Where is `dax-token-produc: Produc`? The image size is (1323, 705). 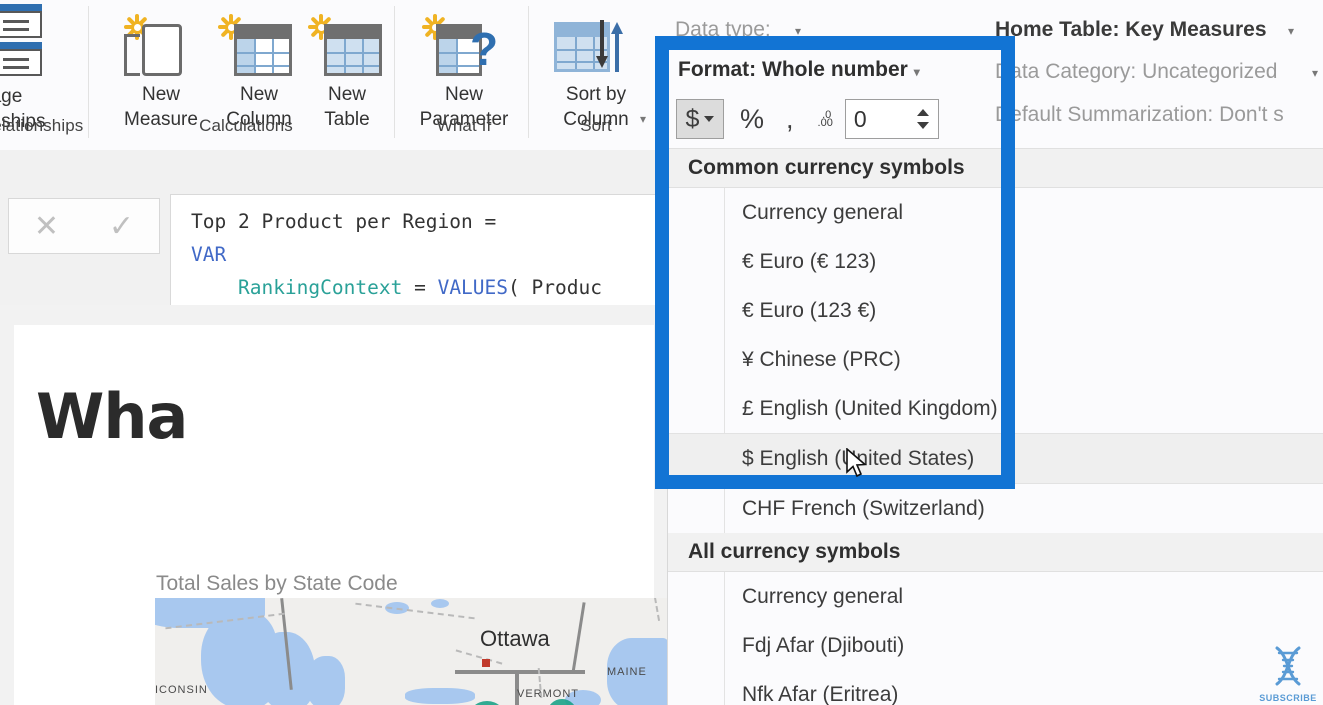 dax-token-produc: Produc is located at coordinates (566, 287).